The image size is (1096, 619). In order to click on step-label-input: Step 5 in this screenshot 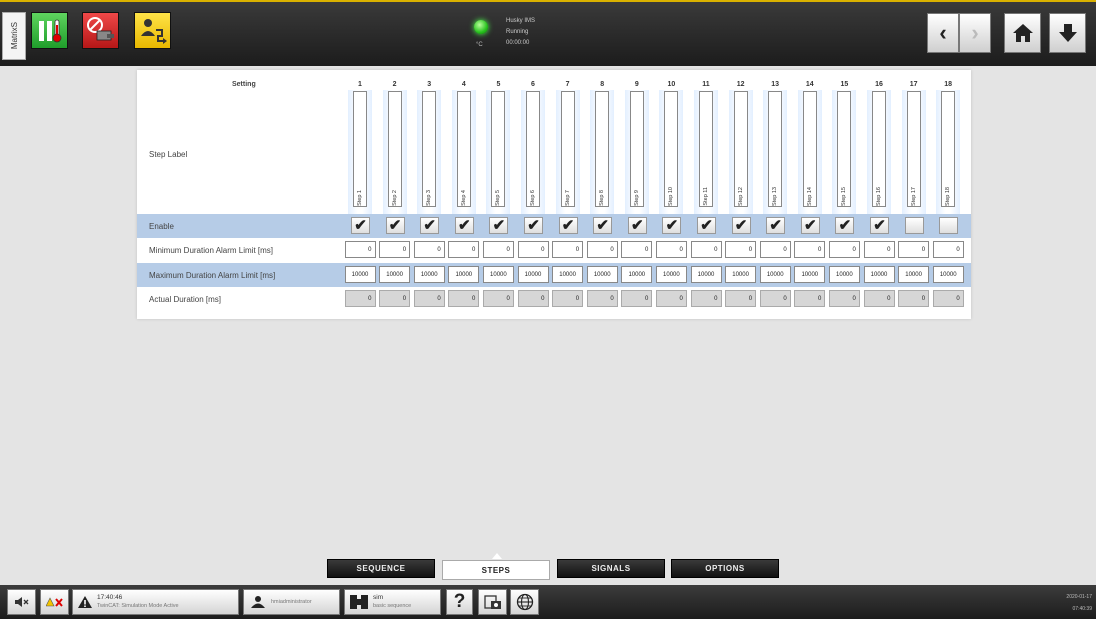, I will do `click(498, 149)`.